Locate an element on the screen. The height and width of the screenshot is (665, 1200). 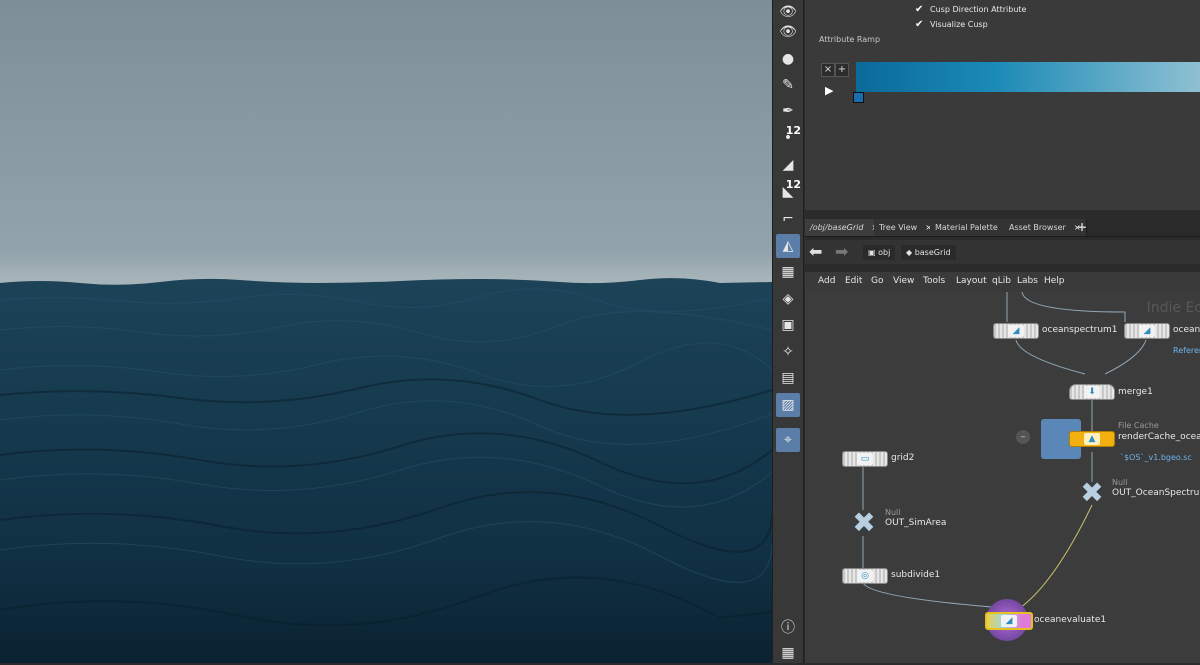
menu-qlib: qLib is located at coordinates (1001, 281).